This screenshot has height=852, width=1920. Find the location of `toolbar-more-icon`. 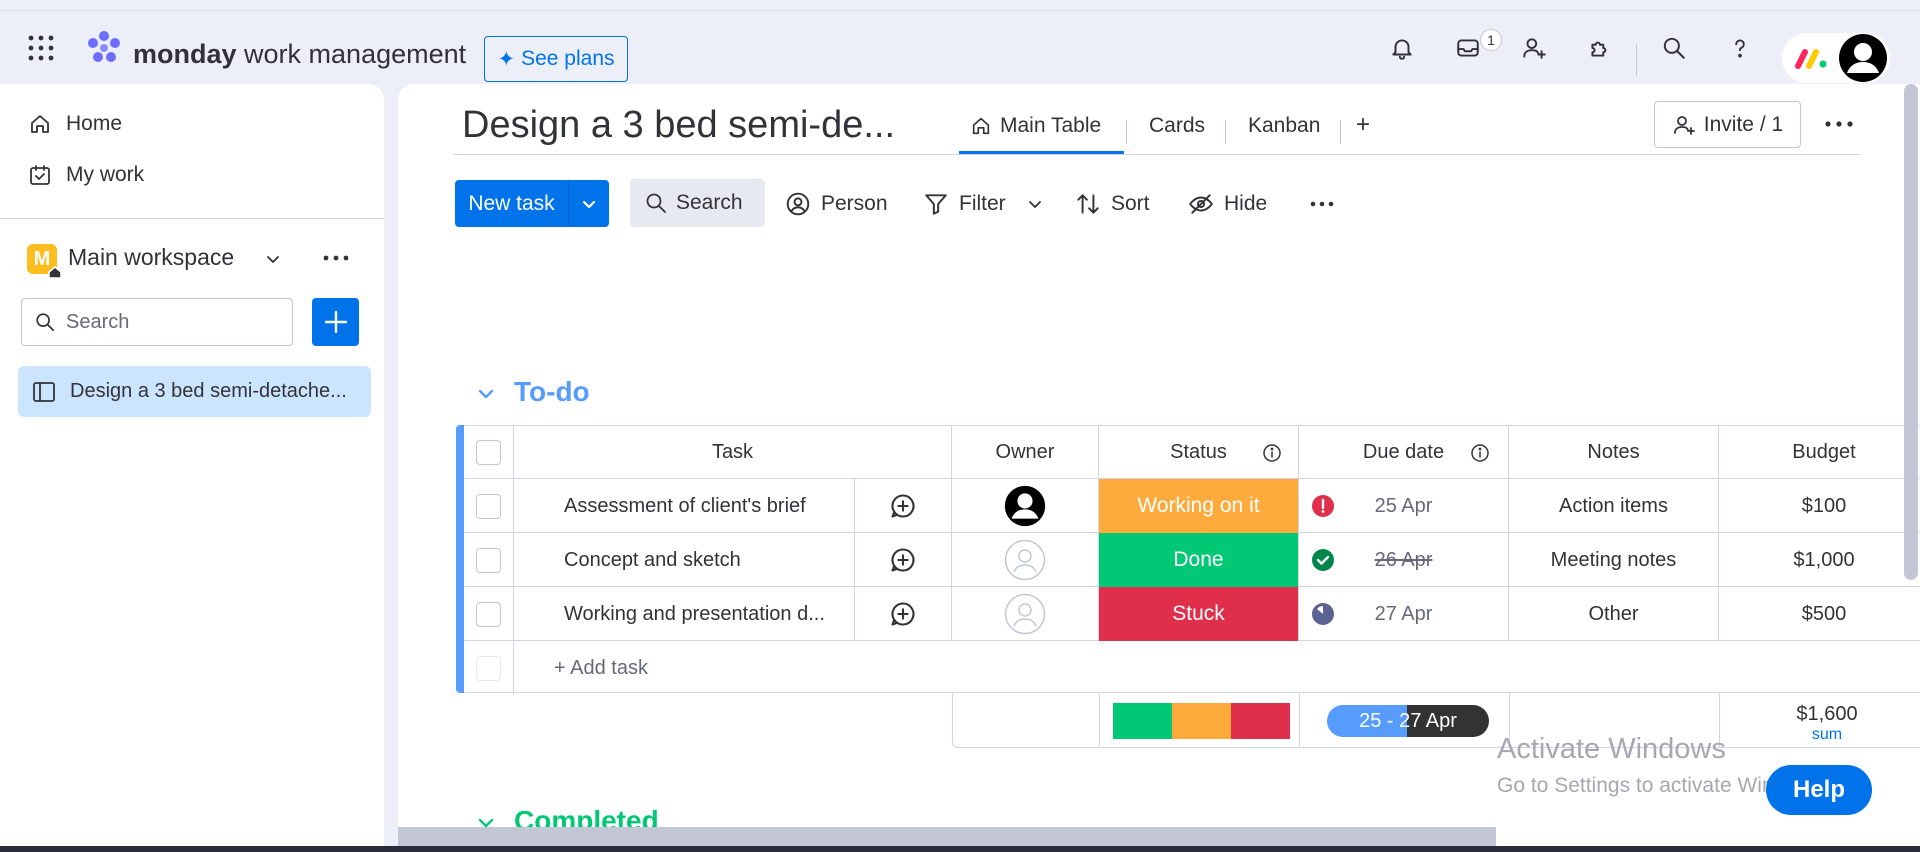

toolbar-more-icon is located at coordinates (1322, 203).